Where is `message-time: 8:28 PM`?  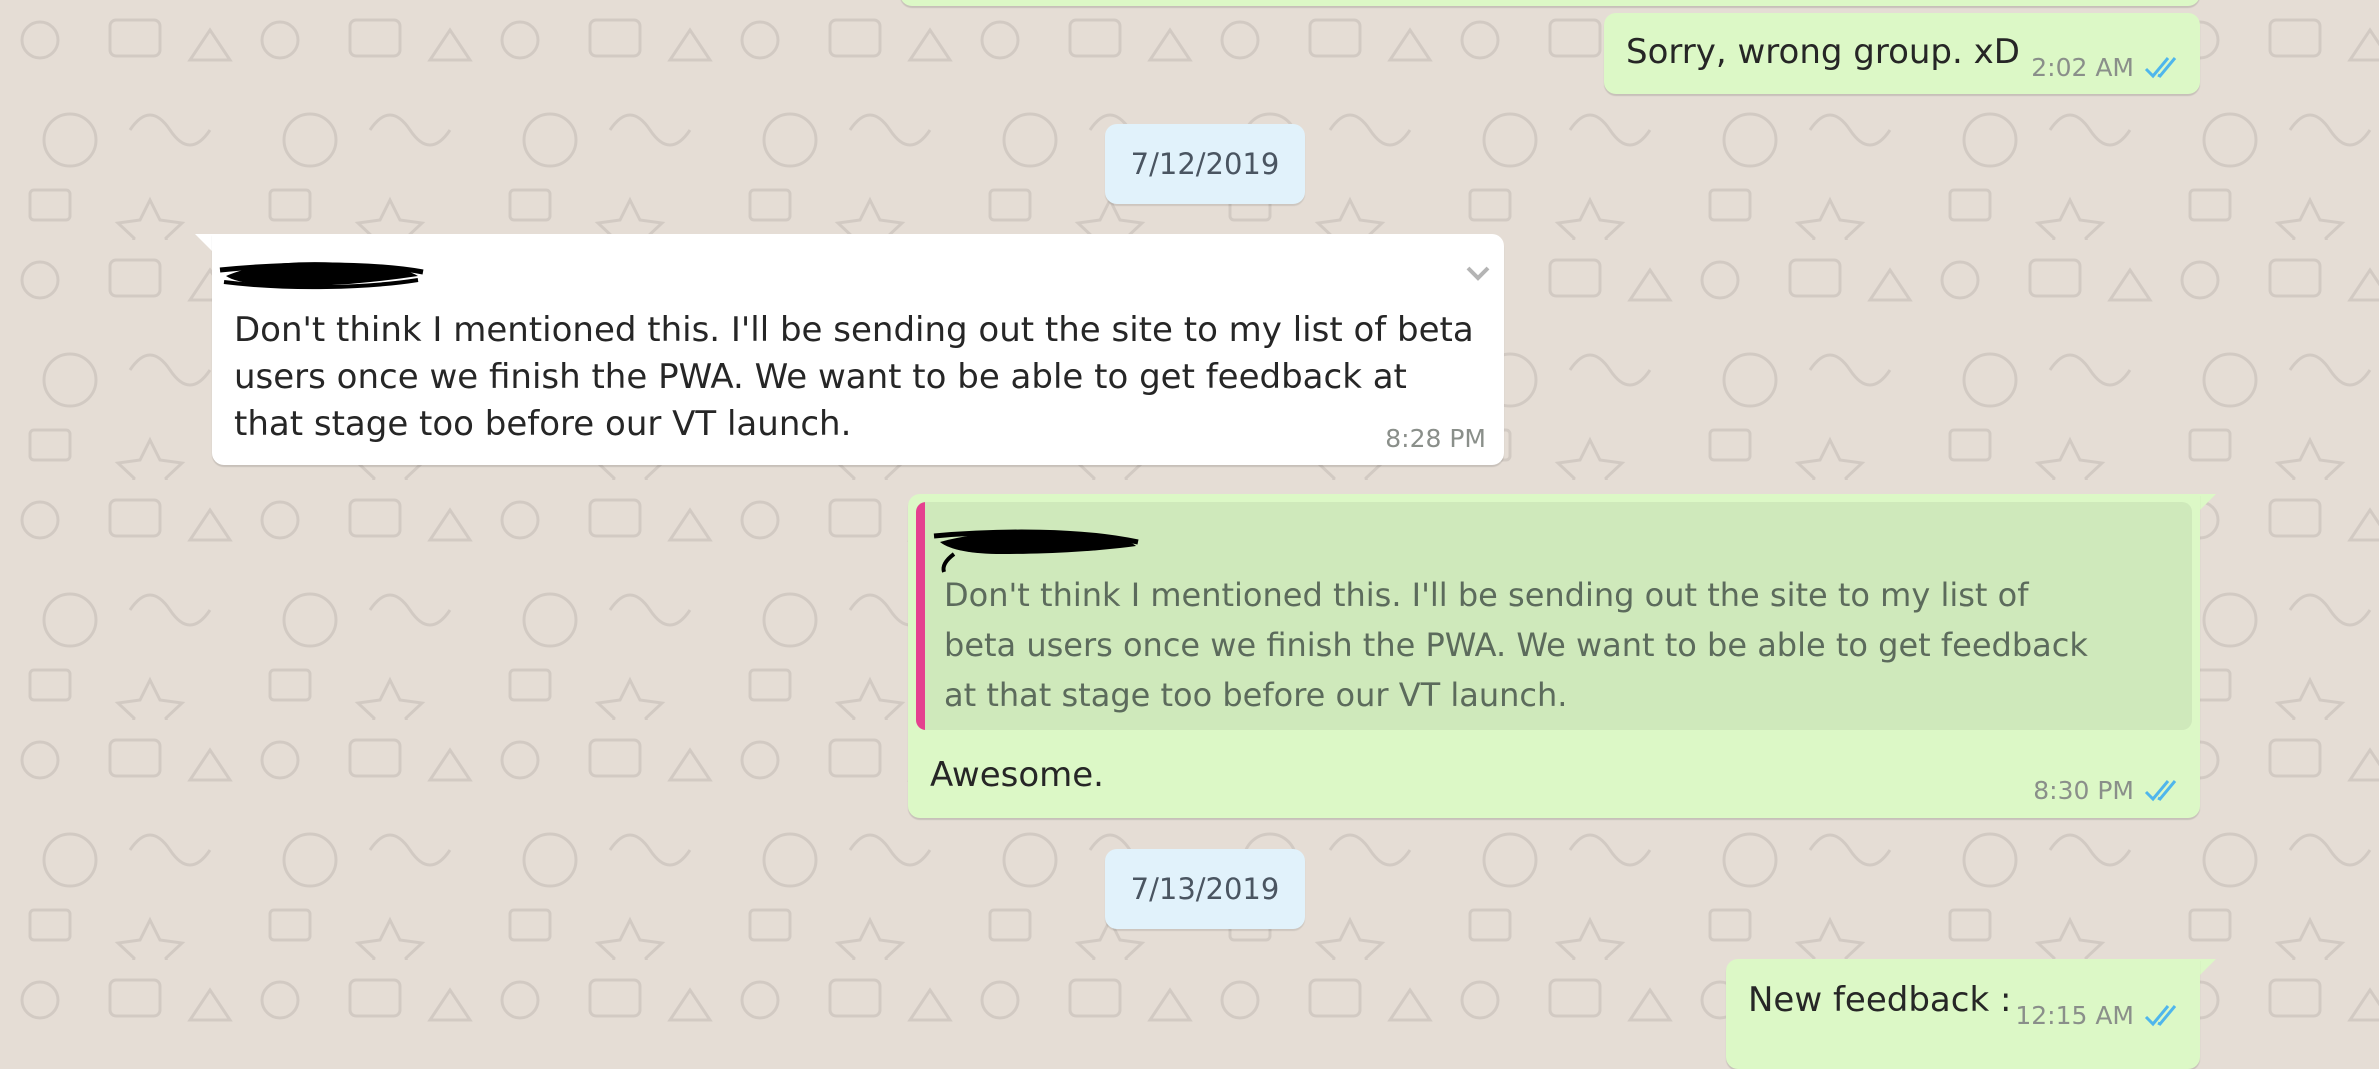 message-time: 8:28 PM is located at coordinates (1435, 438).